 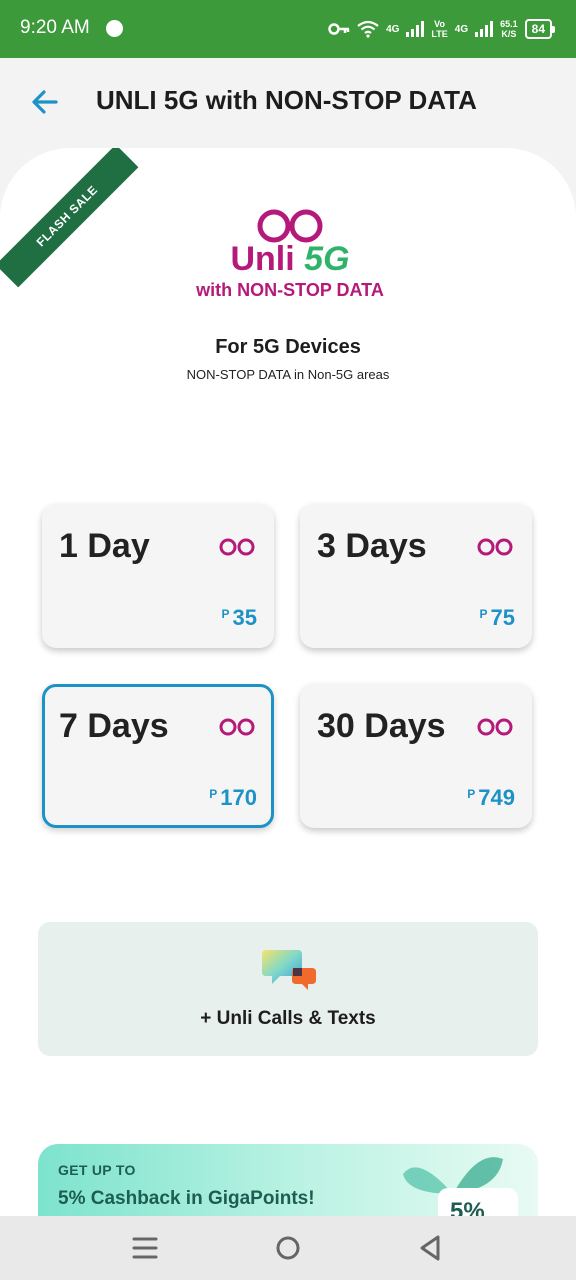 I want to click on arrow-left-icon, so click(x=45, y=102).